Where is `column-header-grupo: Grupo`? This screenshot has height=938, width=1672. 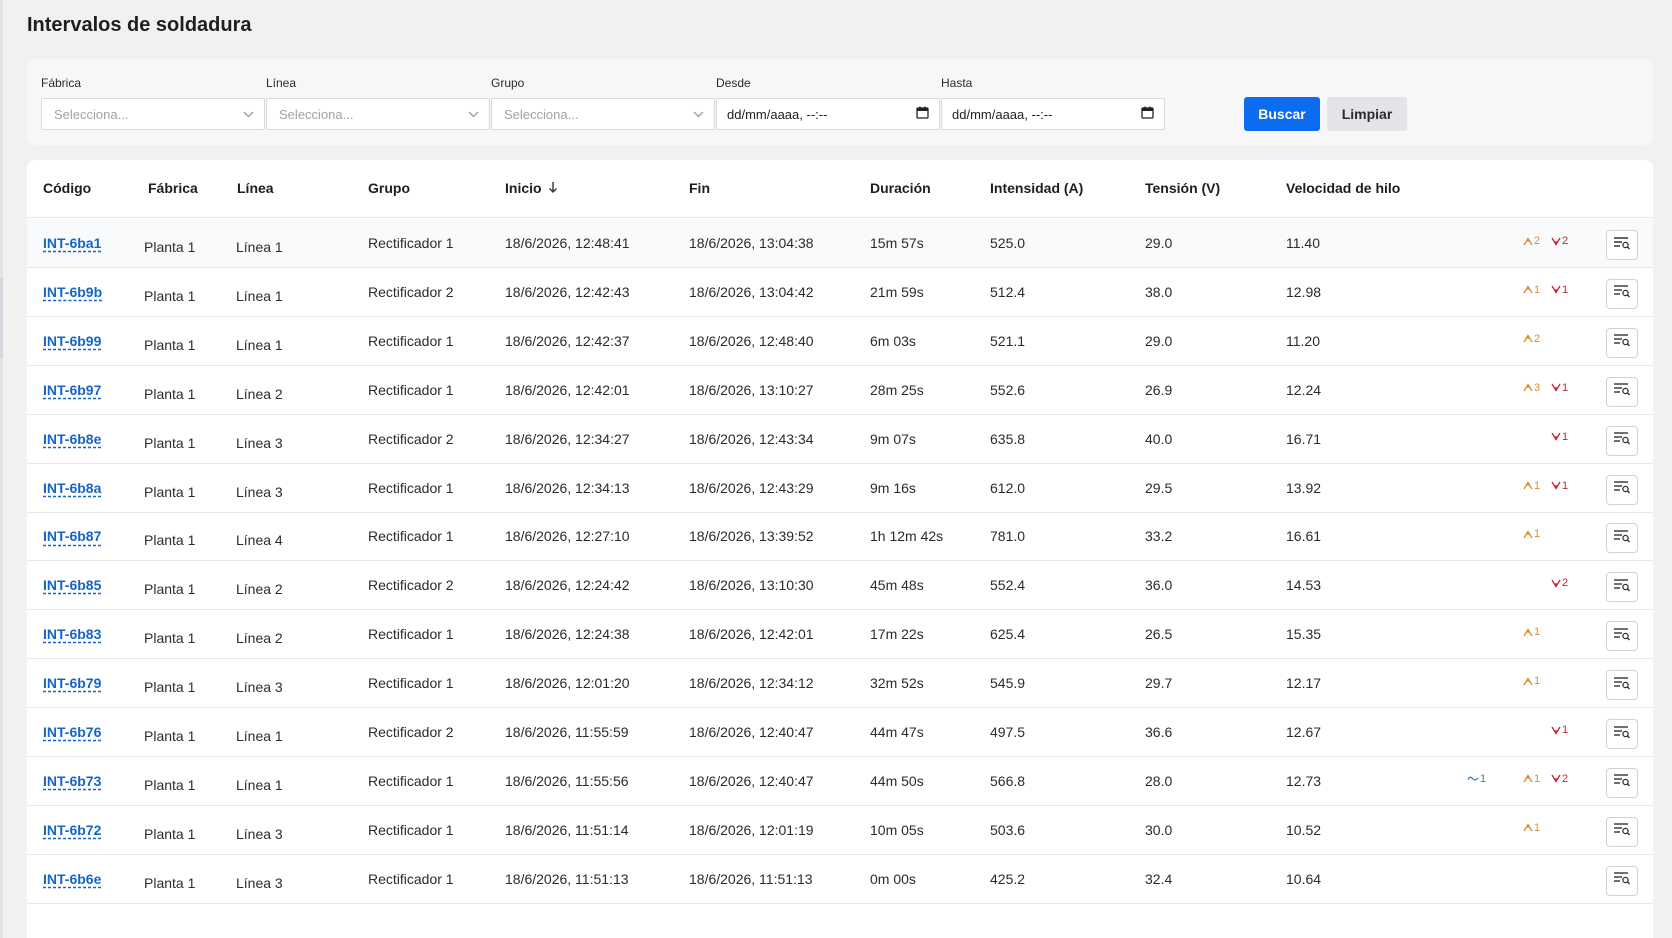
column-header-grupo: Grupo is located at coordinates (389, 188).